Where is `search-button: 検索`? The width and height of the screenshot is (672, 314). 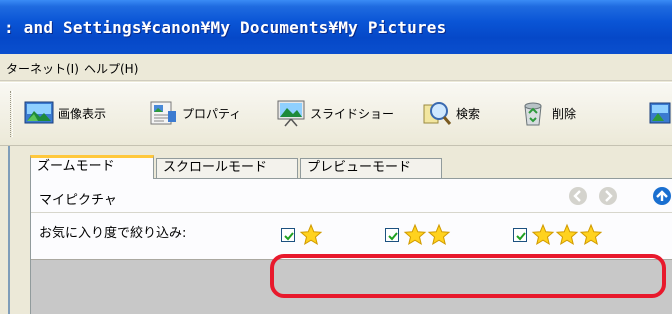 search-button: 検索 is located at coordinates (451, 113).